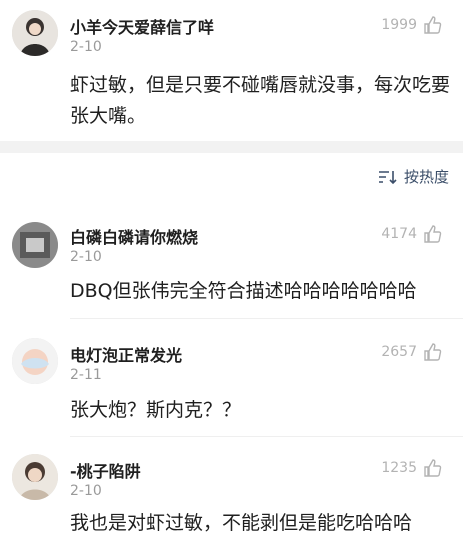 This screenshot has width=463, height=539. What do you see at coordinates (399, 352) in the screenshot?
I see `like-count: 2657` at bounding box center [399, 352].